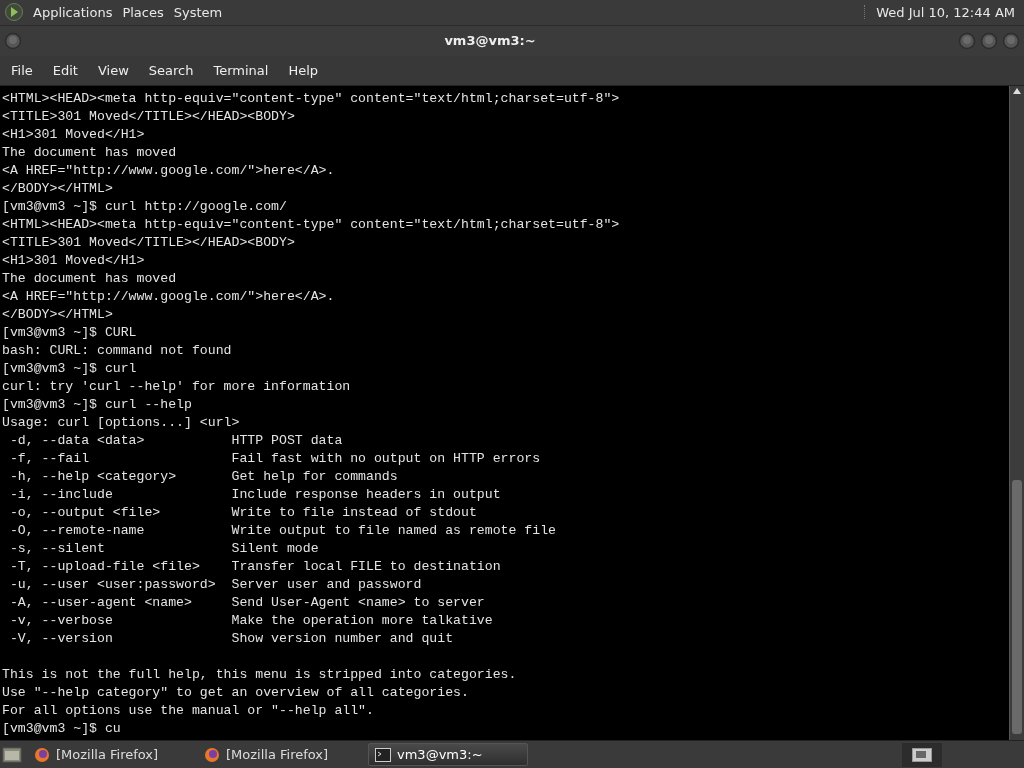  What do you see at coordinates (163, 548) in the screenshot?
I see `terminal-line: -s, --silent Silent mode` at bounding box center [163, 548].